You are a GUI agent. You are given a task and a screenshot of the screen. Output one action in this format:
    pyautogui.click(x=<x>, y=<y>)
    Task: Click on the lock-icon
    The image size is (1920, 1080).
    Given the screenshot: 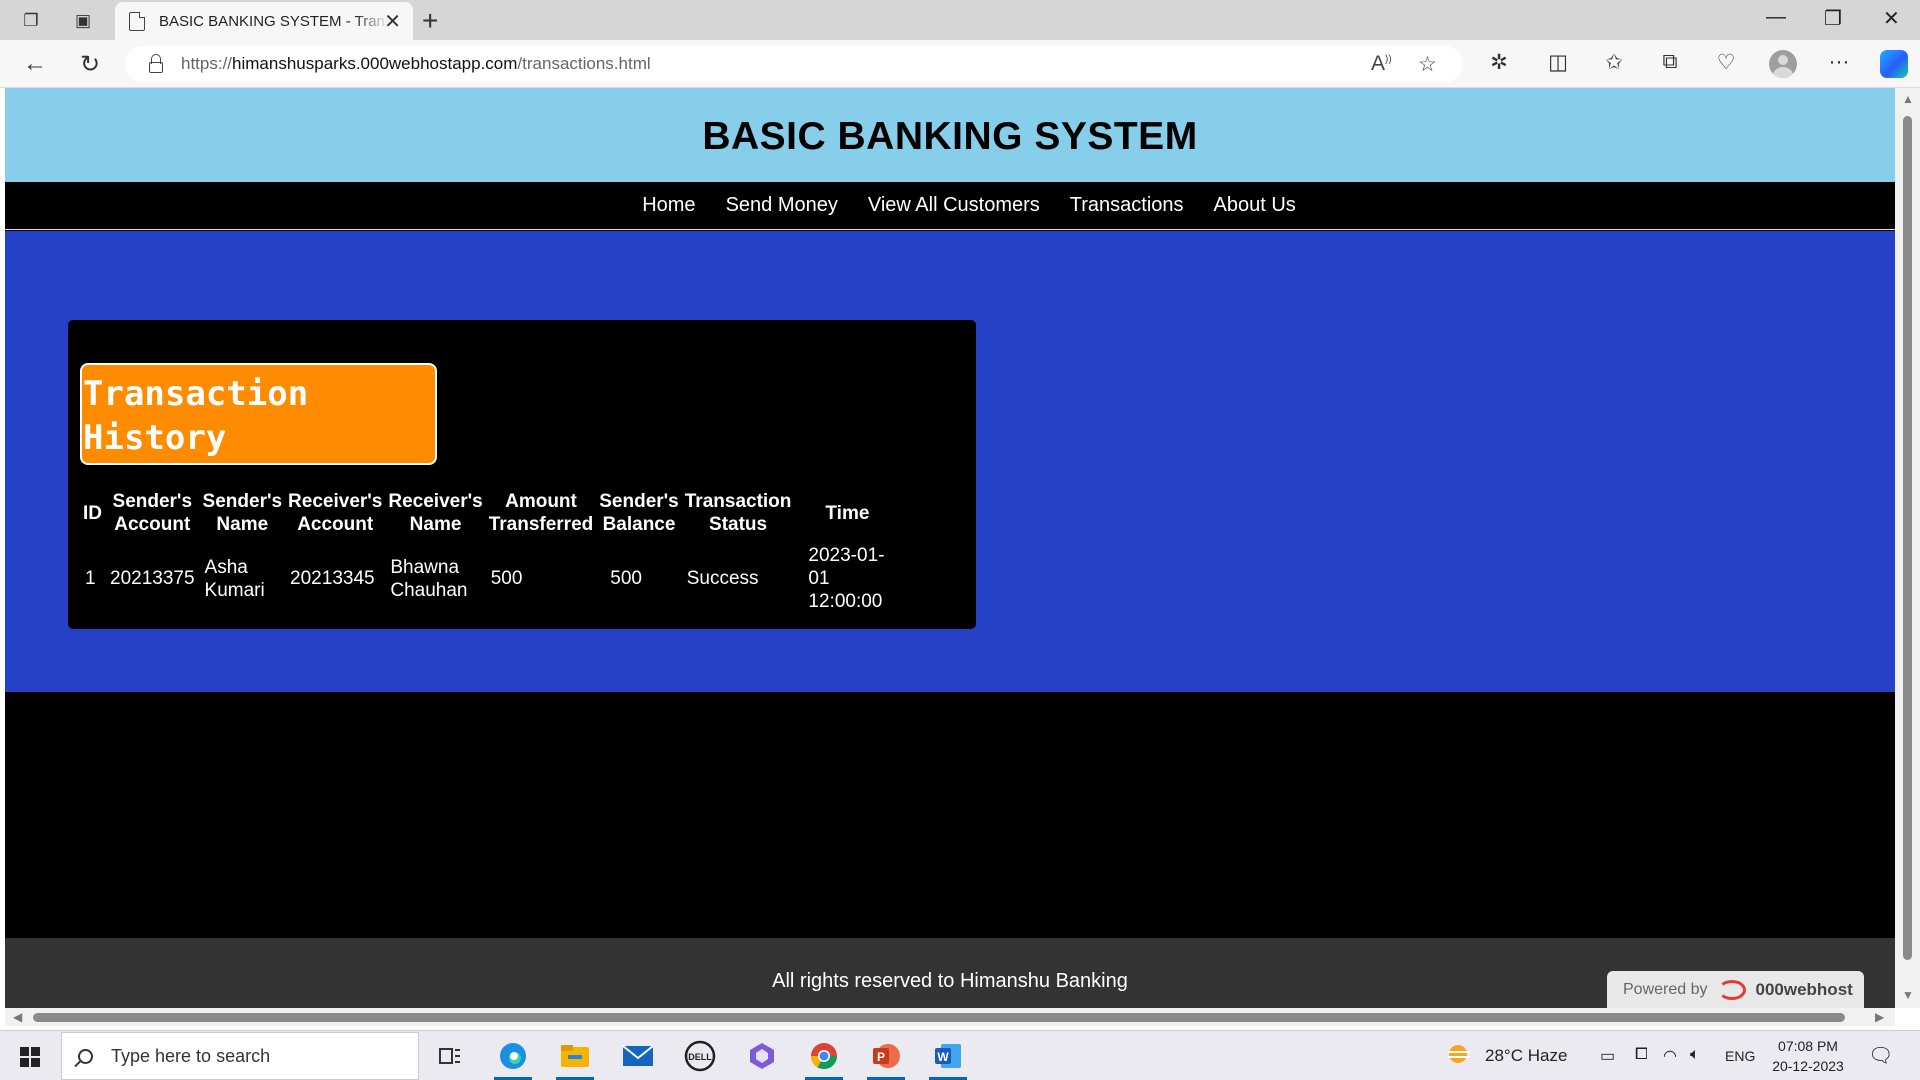 What is the action you would take?
    pyautogui.click(x=156, y=63)
    